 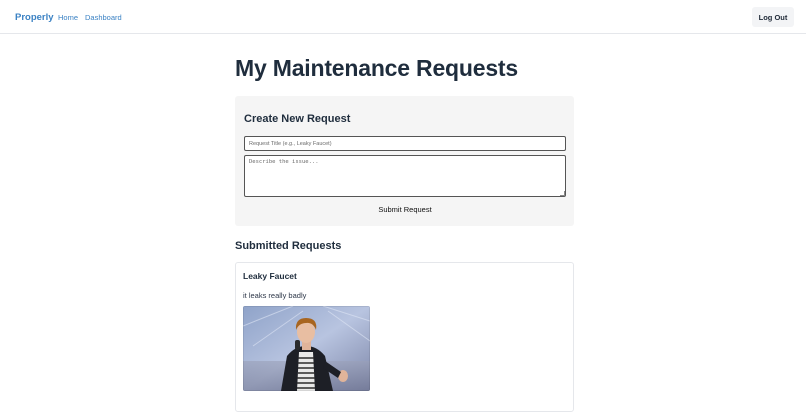 I want to click on request-title: Leaky Faucet, so click(x=270, y=276).